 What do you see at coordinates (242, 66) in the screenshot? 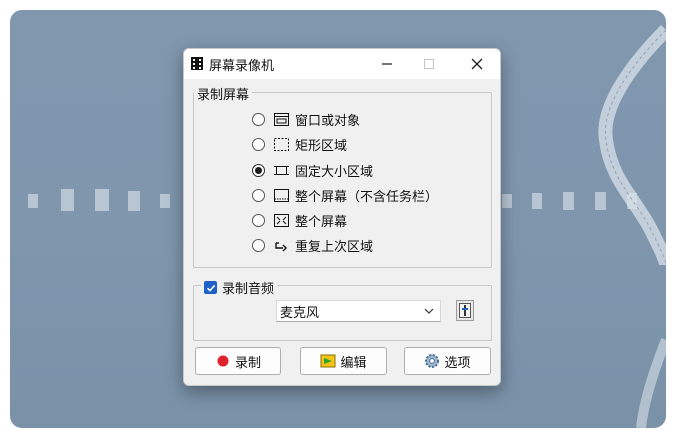
I see `window-title: 屏幕录像机` at bounding box center [242, 66].